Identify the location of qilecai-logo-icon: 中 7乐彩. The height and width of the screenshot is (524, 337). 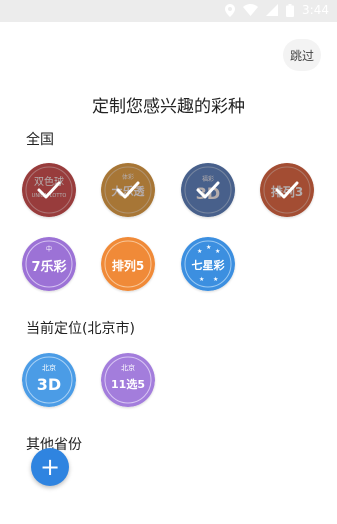
(49, 264).